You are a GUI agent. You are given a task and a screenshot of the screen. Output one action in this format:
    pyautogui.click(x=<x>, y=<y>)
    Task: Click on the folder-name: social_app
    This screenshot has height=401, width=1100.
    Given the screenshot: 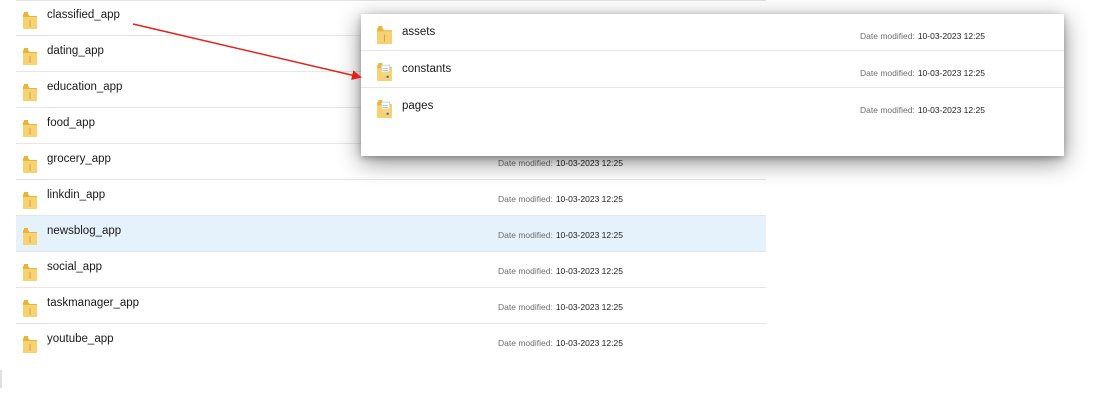 What is the action you would take?
    pyautogui.click(x=74, y=267)
    